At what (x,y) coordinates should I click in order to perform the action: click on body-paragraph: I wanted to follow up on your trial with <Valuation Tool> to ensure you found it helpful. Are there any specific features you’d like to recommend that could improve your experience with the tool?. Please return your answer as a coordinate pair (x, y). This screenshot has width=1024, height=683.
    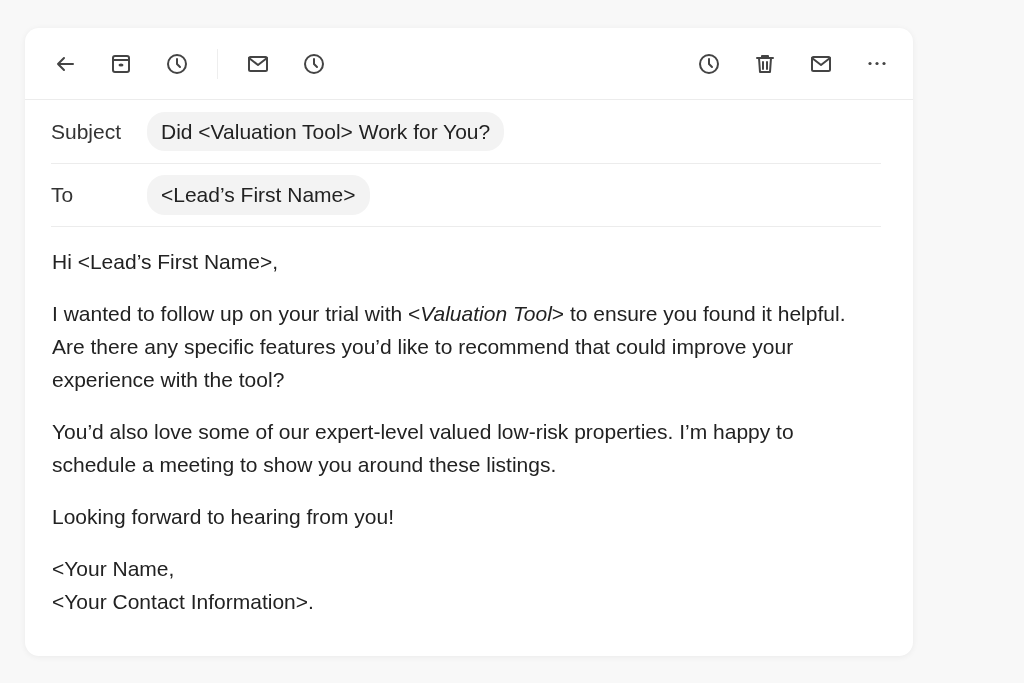
    Looking at the image, I should click on (449, 347).